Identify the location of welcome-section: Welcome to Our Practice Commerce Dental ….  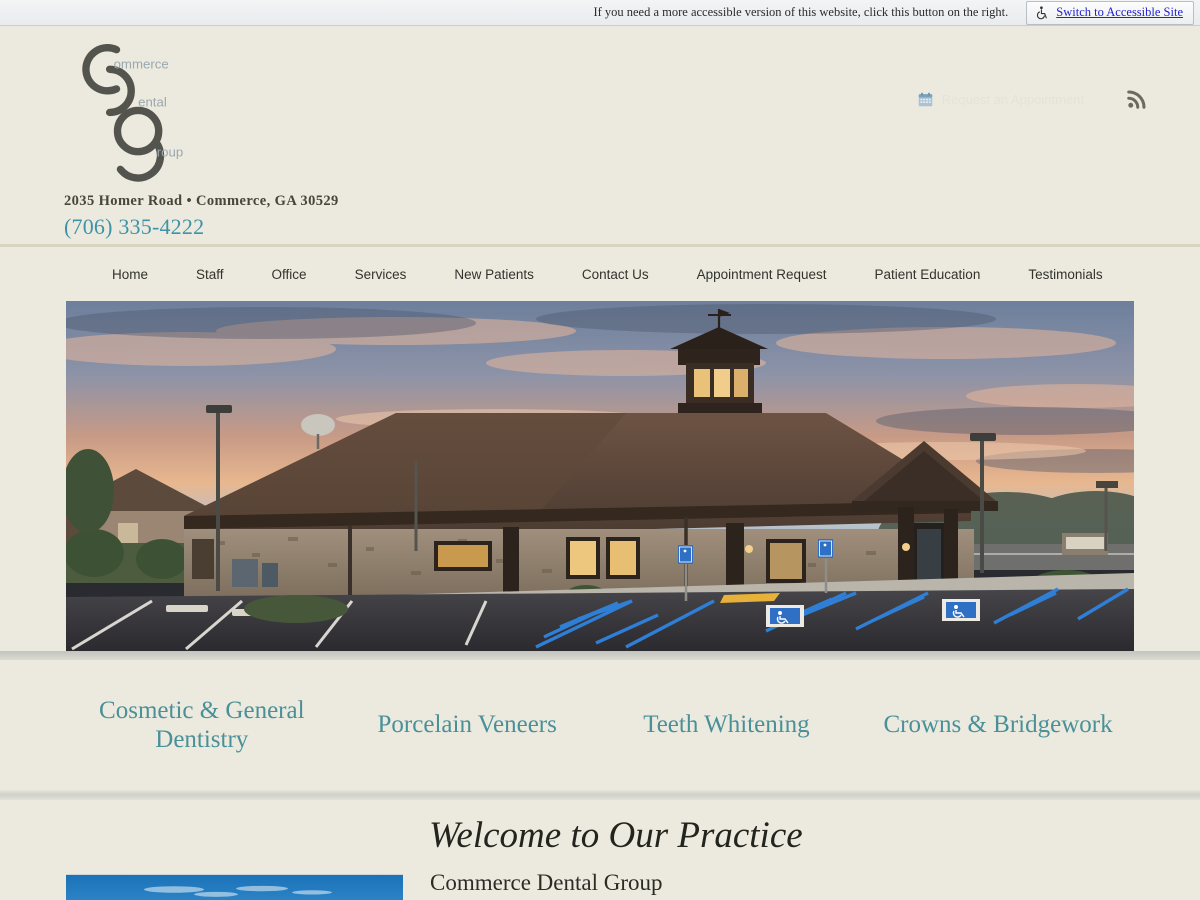
(600, 850).